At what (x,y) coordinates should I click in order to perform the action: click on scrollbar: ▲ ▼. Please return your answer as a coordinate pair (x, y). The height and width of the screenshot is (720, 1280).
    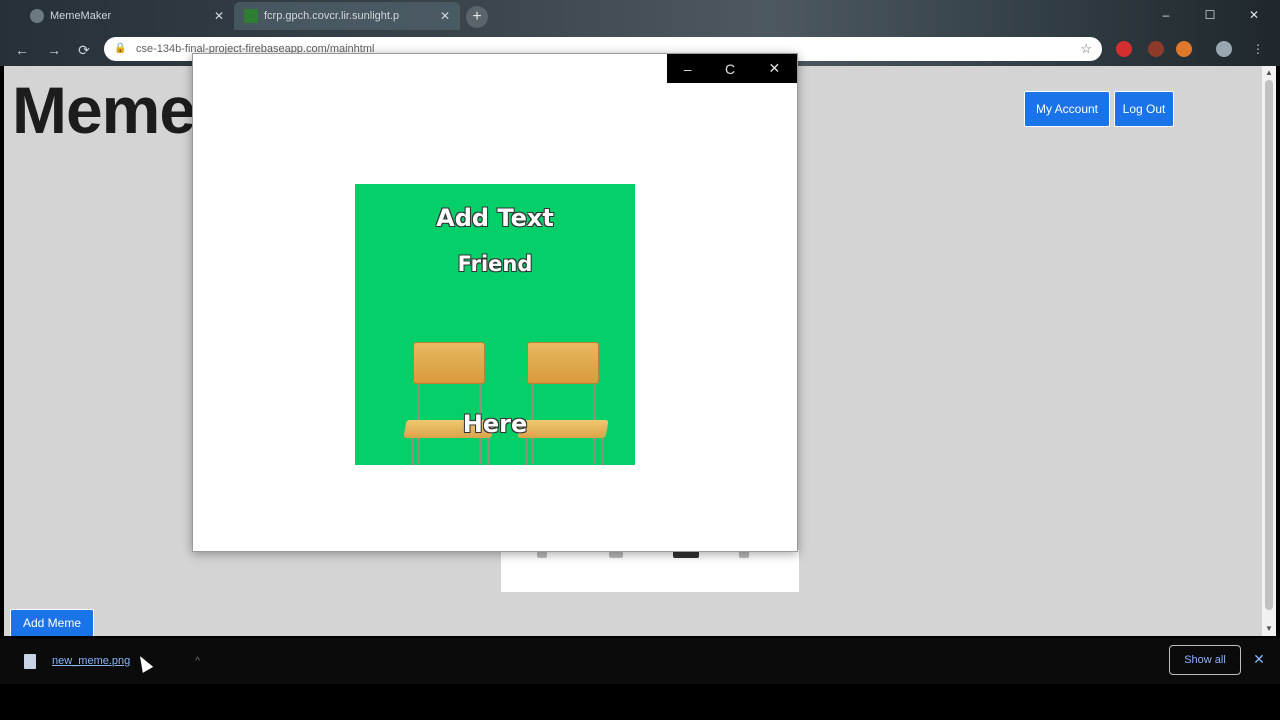
    Looking at the image, I should click on (1269, 351).